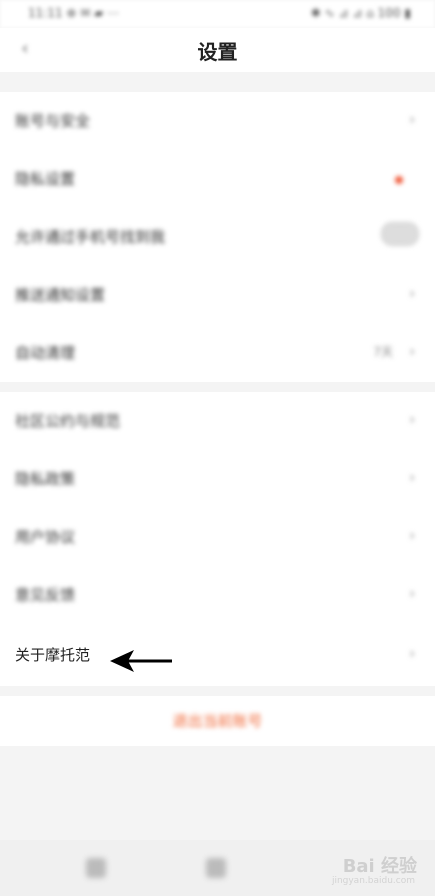 Image resolution: width=435 pixels, height=896 pixels. What do you see at coordinates (399, 180) in the screenshot?
I see `notification-dot-icon` at bounding box center [399, 180].